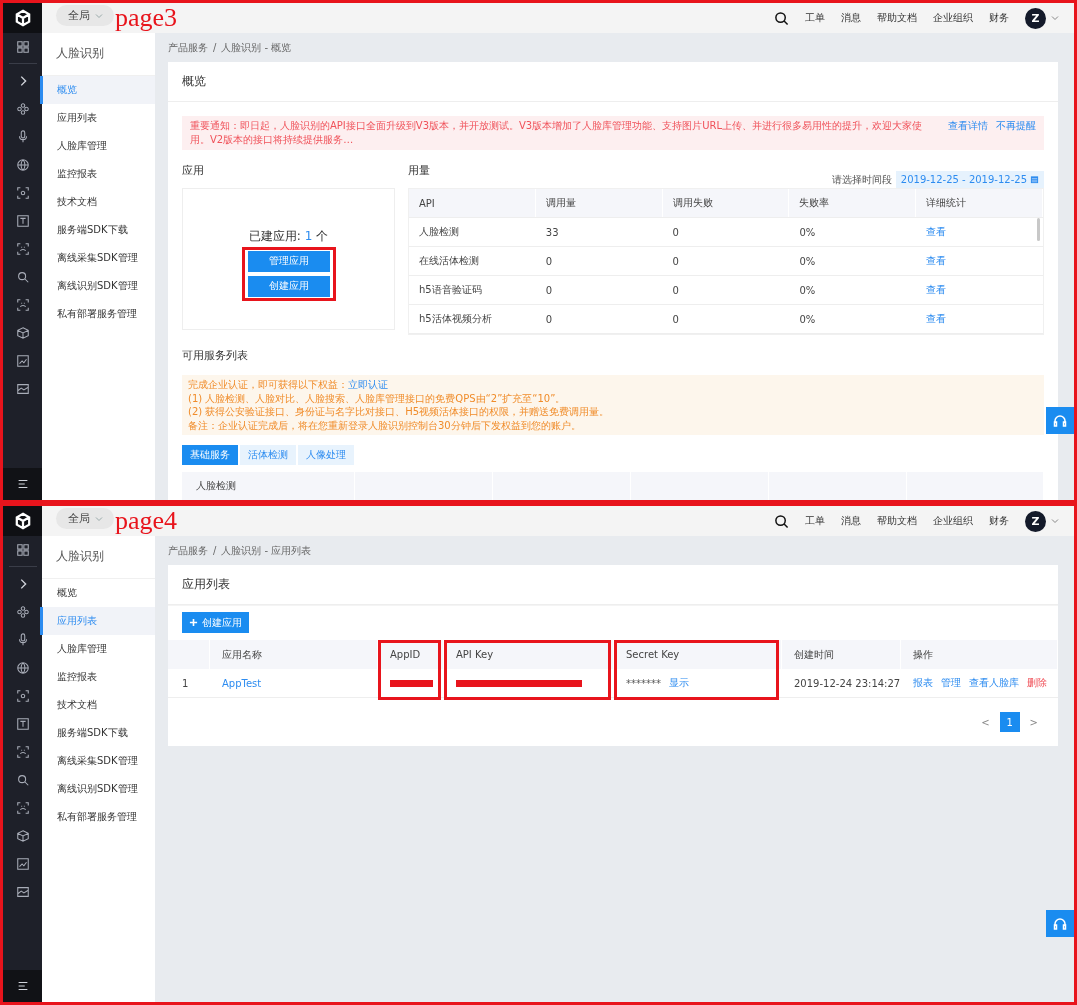 The height and width of the screenshot is (1005, 1077). What do you see at coordinates (994, 683) in the screenshot?
I see `action-link: 查看人脸库` at bounding box center [994, 683].